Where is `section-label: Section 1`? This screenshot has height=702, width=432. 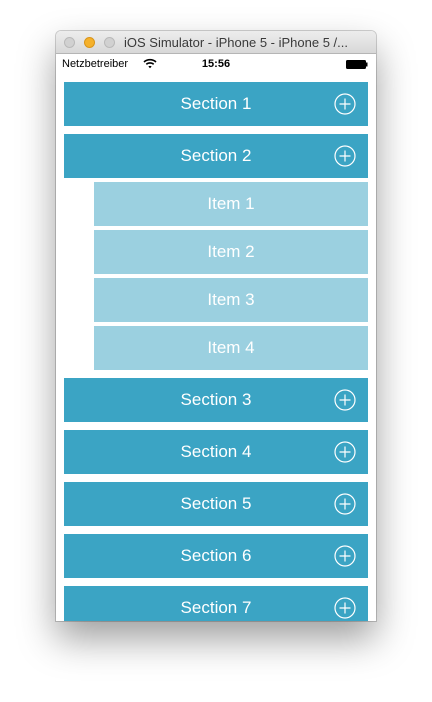 section-label: Section 1 is located at coordinates (216, 103).